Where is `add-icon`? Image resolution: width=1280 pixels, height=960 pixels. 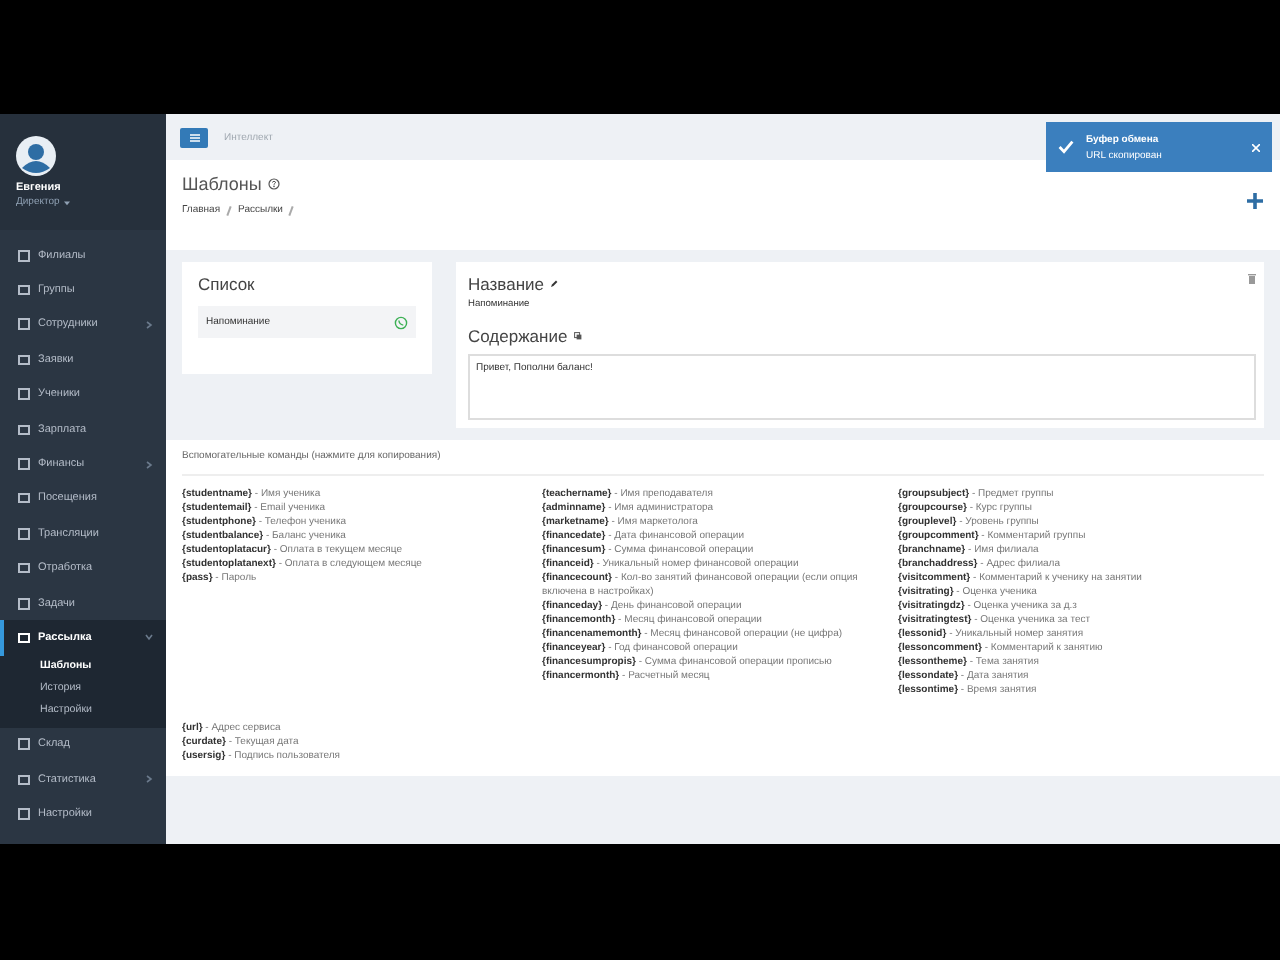
add-icon is located at coordinates (1255, 201).